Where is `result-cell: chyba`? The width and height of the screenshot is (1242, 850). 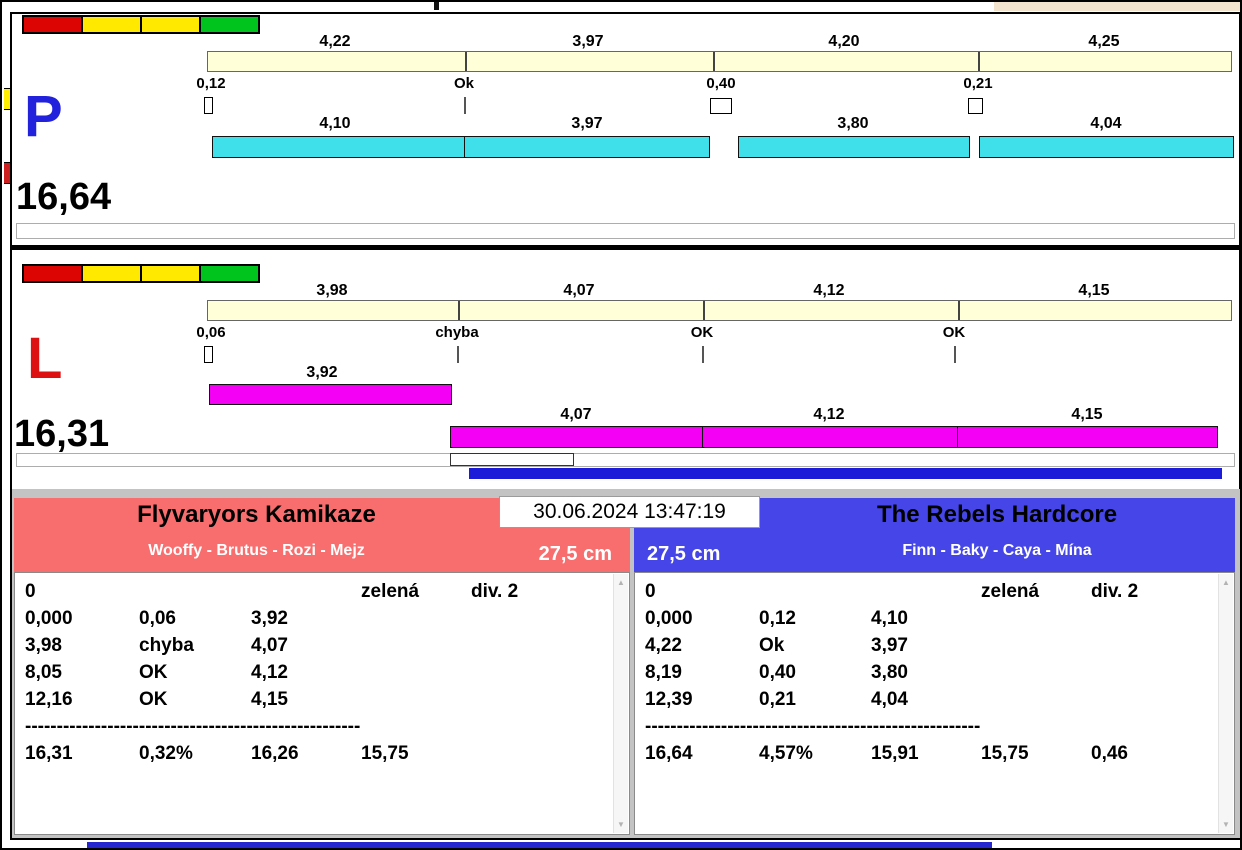 result-cell: chyba is located at coordinates (166, 645).